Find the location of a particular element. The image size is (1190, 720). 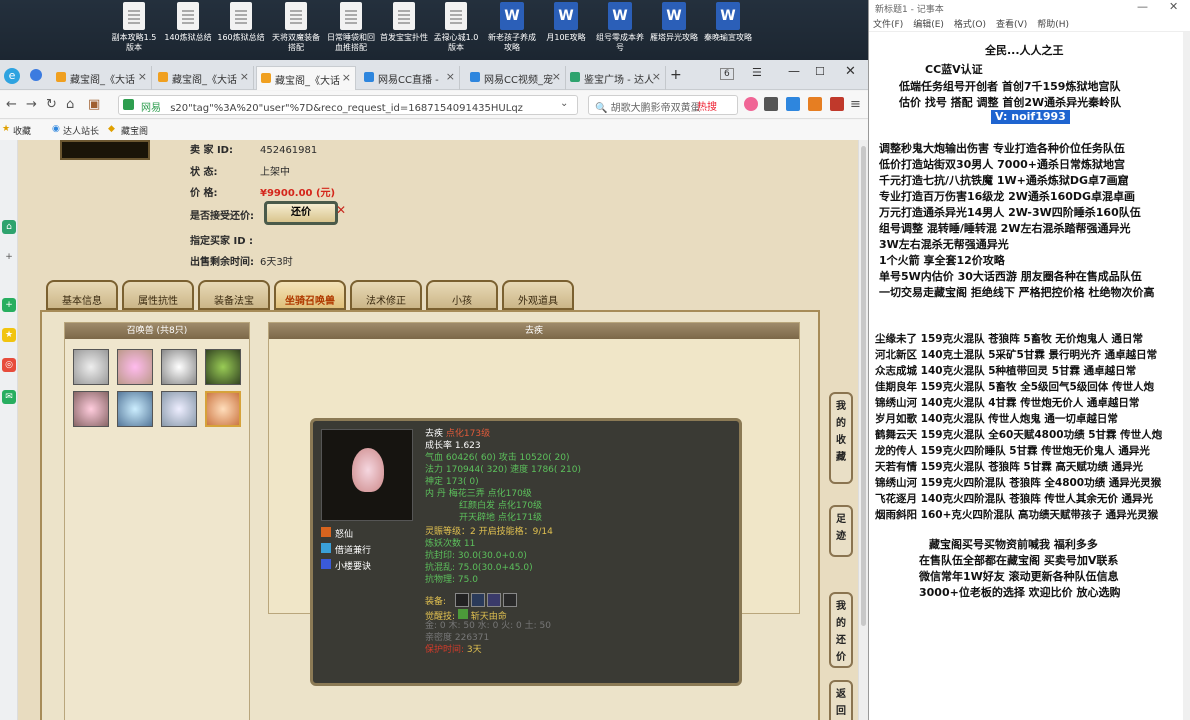

star-icon: ★ is located at coordinates (9, 335).